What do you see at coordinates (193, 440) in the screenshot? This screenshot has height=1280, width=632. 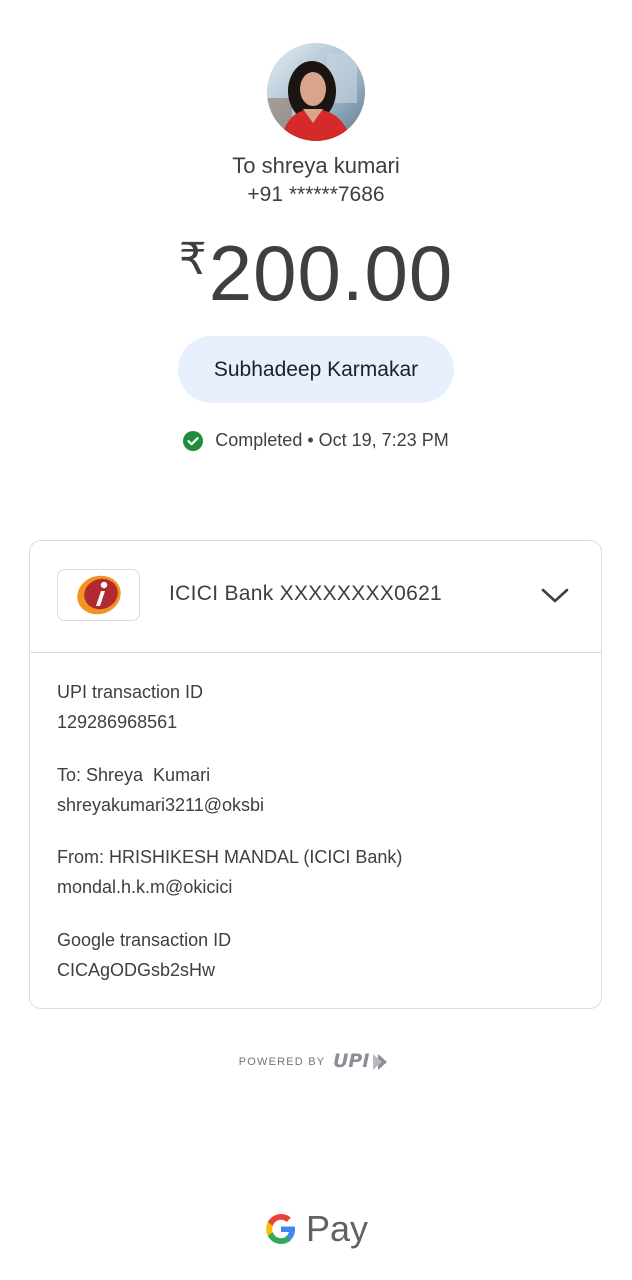 I see `check-circle-icon` at bounding box center [193, 440].